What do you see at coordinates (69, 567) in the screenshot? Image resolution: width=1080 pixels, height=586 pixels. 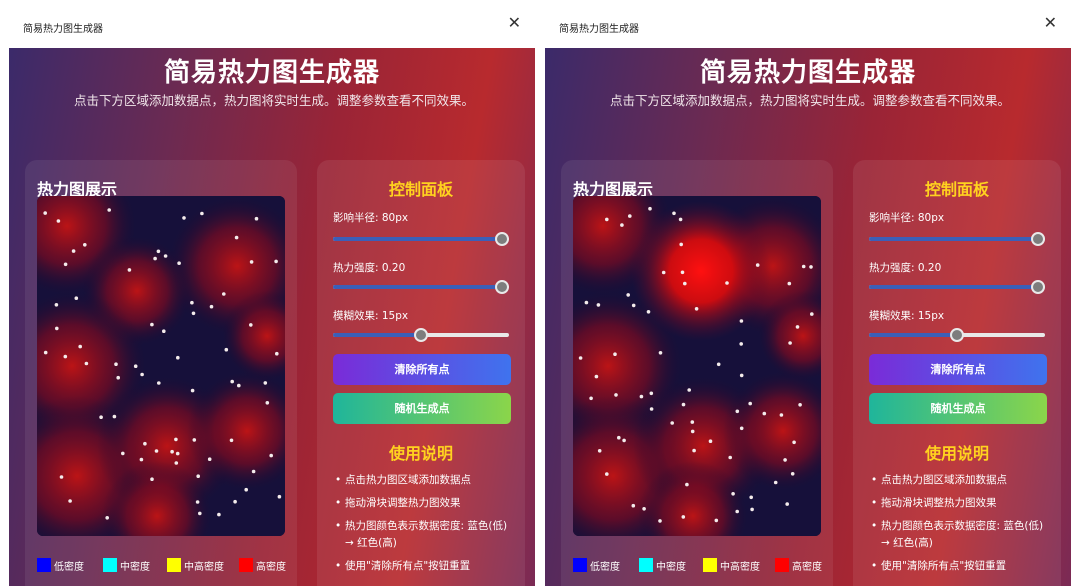 I see `legend-label-low: 低密度` at bounding box center [69, 567].